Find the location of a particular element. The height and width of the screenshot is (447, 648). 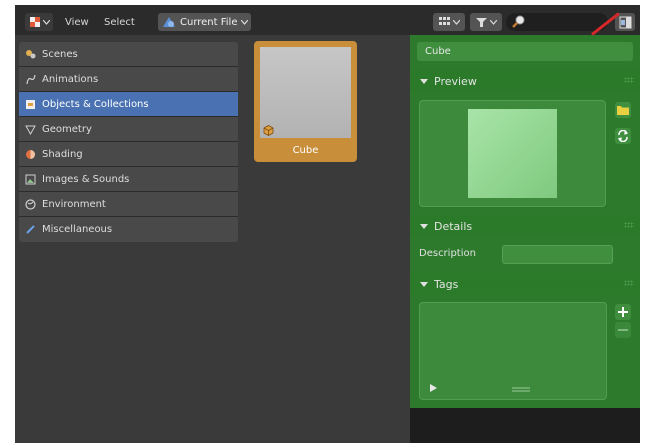

plus-icon is located at coordinates (623, 312).